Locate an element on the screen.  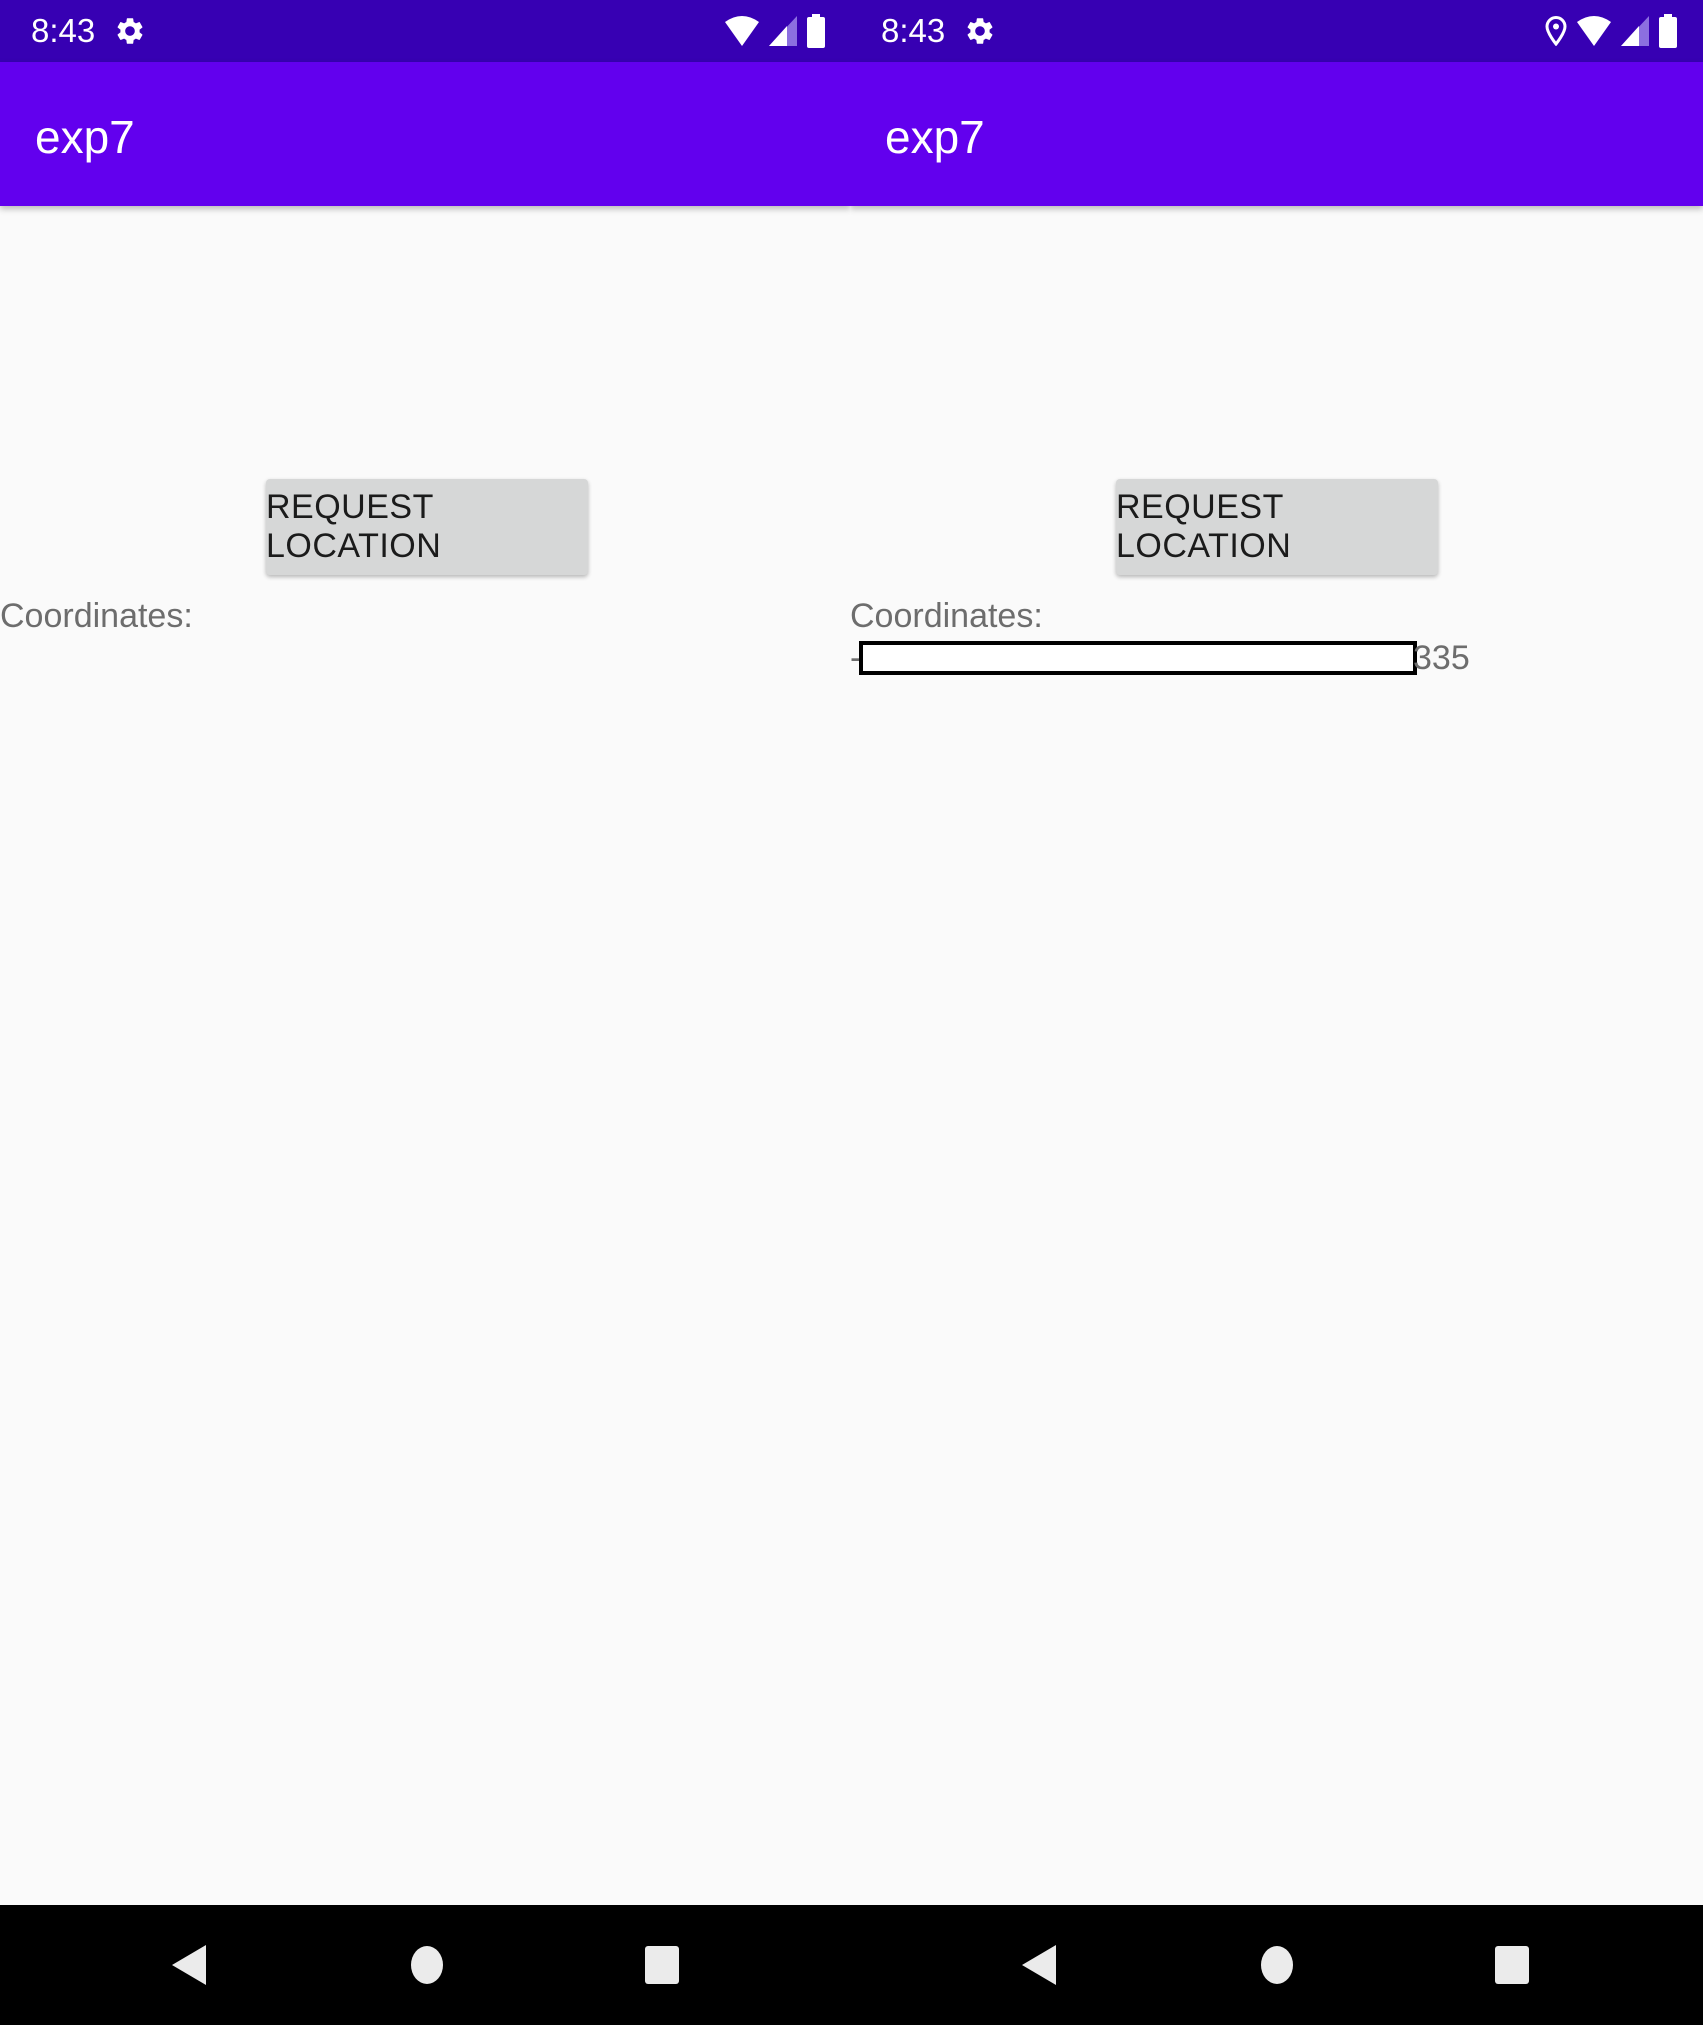
location-icon is located at coordinates (1556, 31).